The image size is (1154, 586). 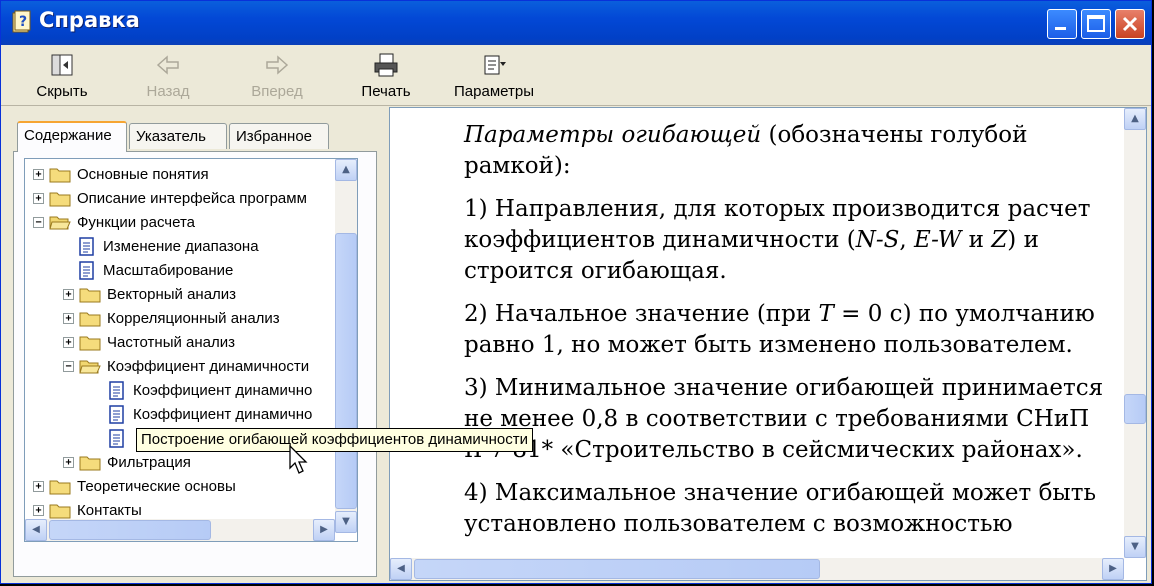 What do you see at coordinates (168, 91) in the screenshot?
I see `back-label: Назад` at bounding box center [168, 91].